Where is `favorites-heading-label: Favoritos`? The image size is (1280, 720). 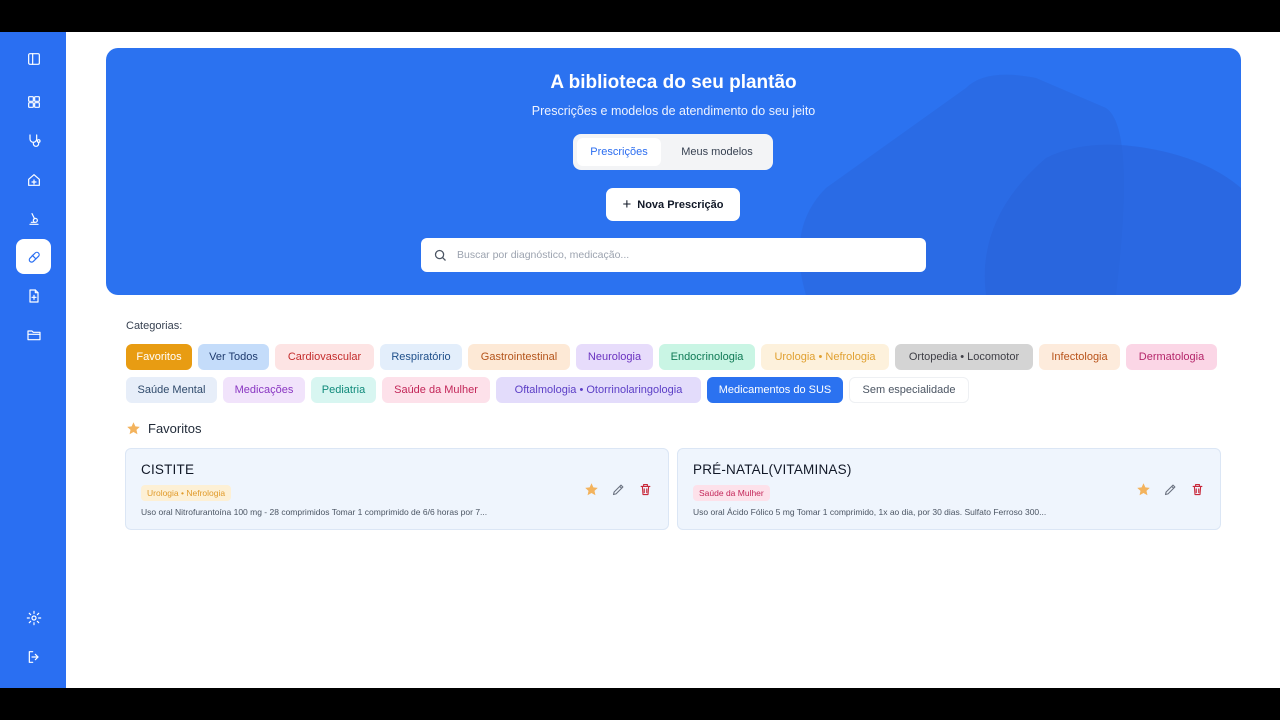 favorites-heading-label: Favoritos is located at coordinates (175, 428).